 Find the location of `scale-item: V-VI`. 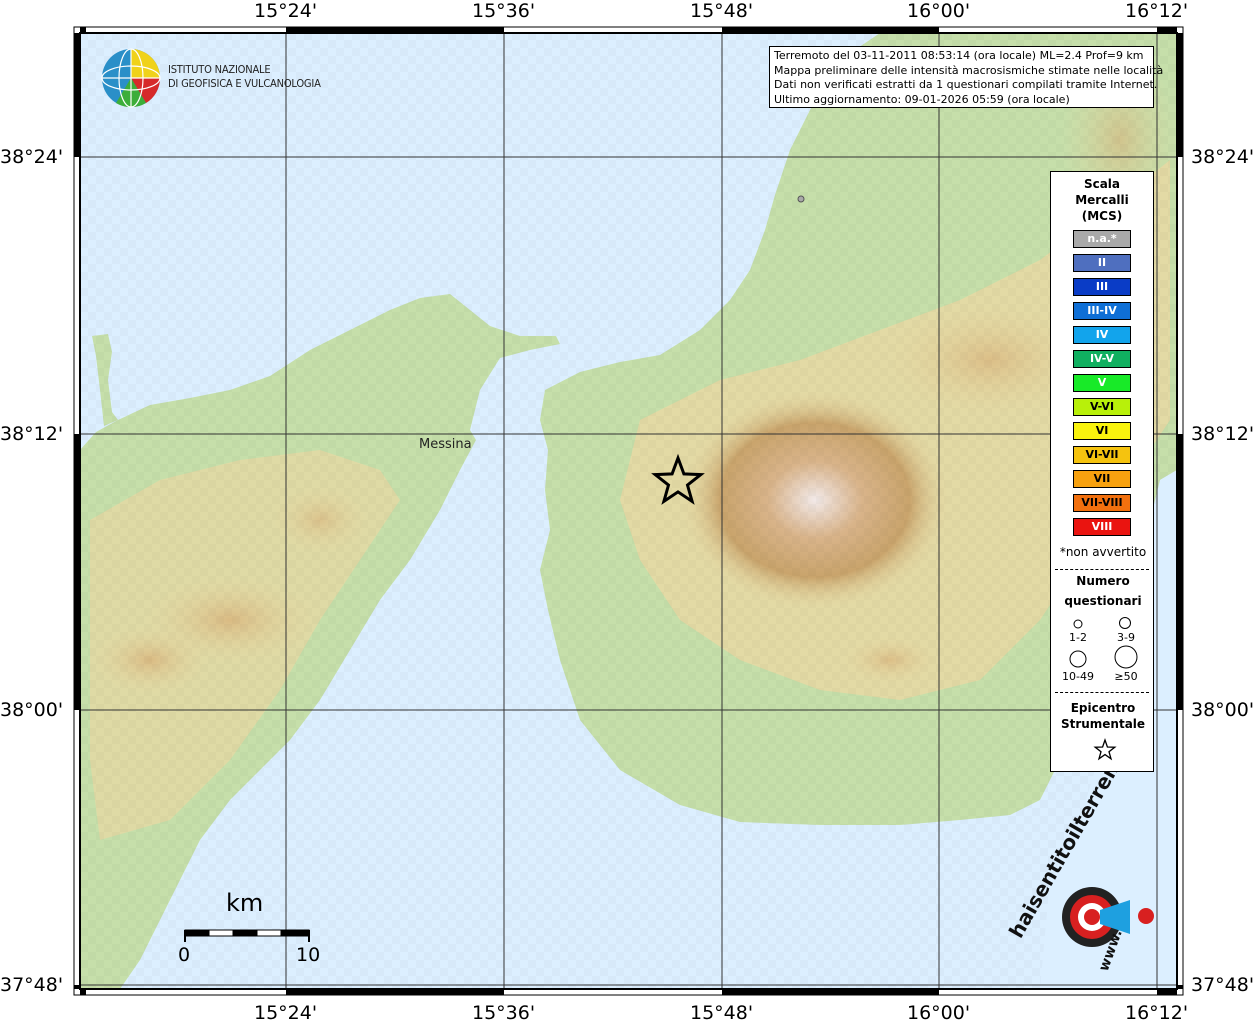

scale-item: V-VI is located at coordinates (1102, 407).